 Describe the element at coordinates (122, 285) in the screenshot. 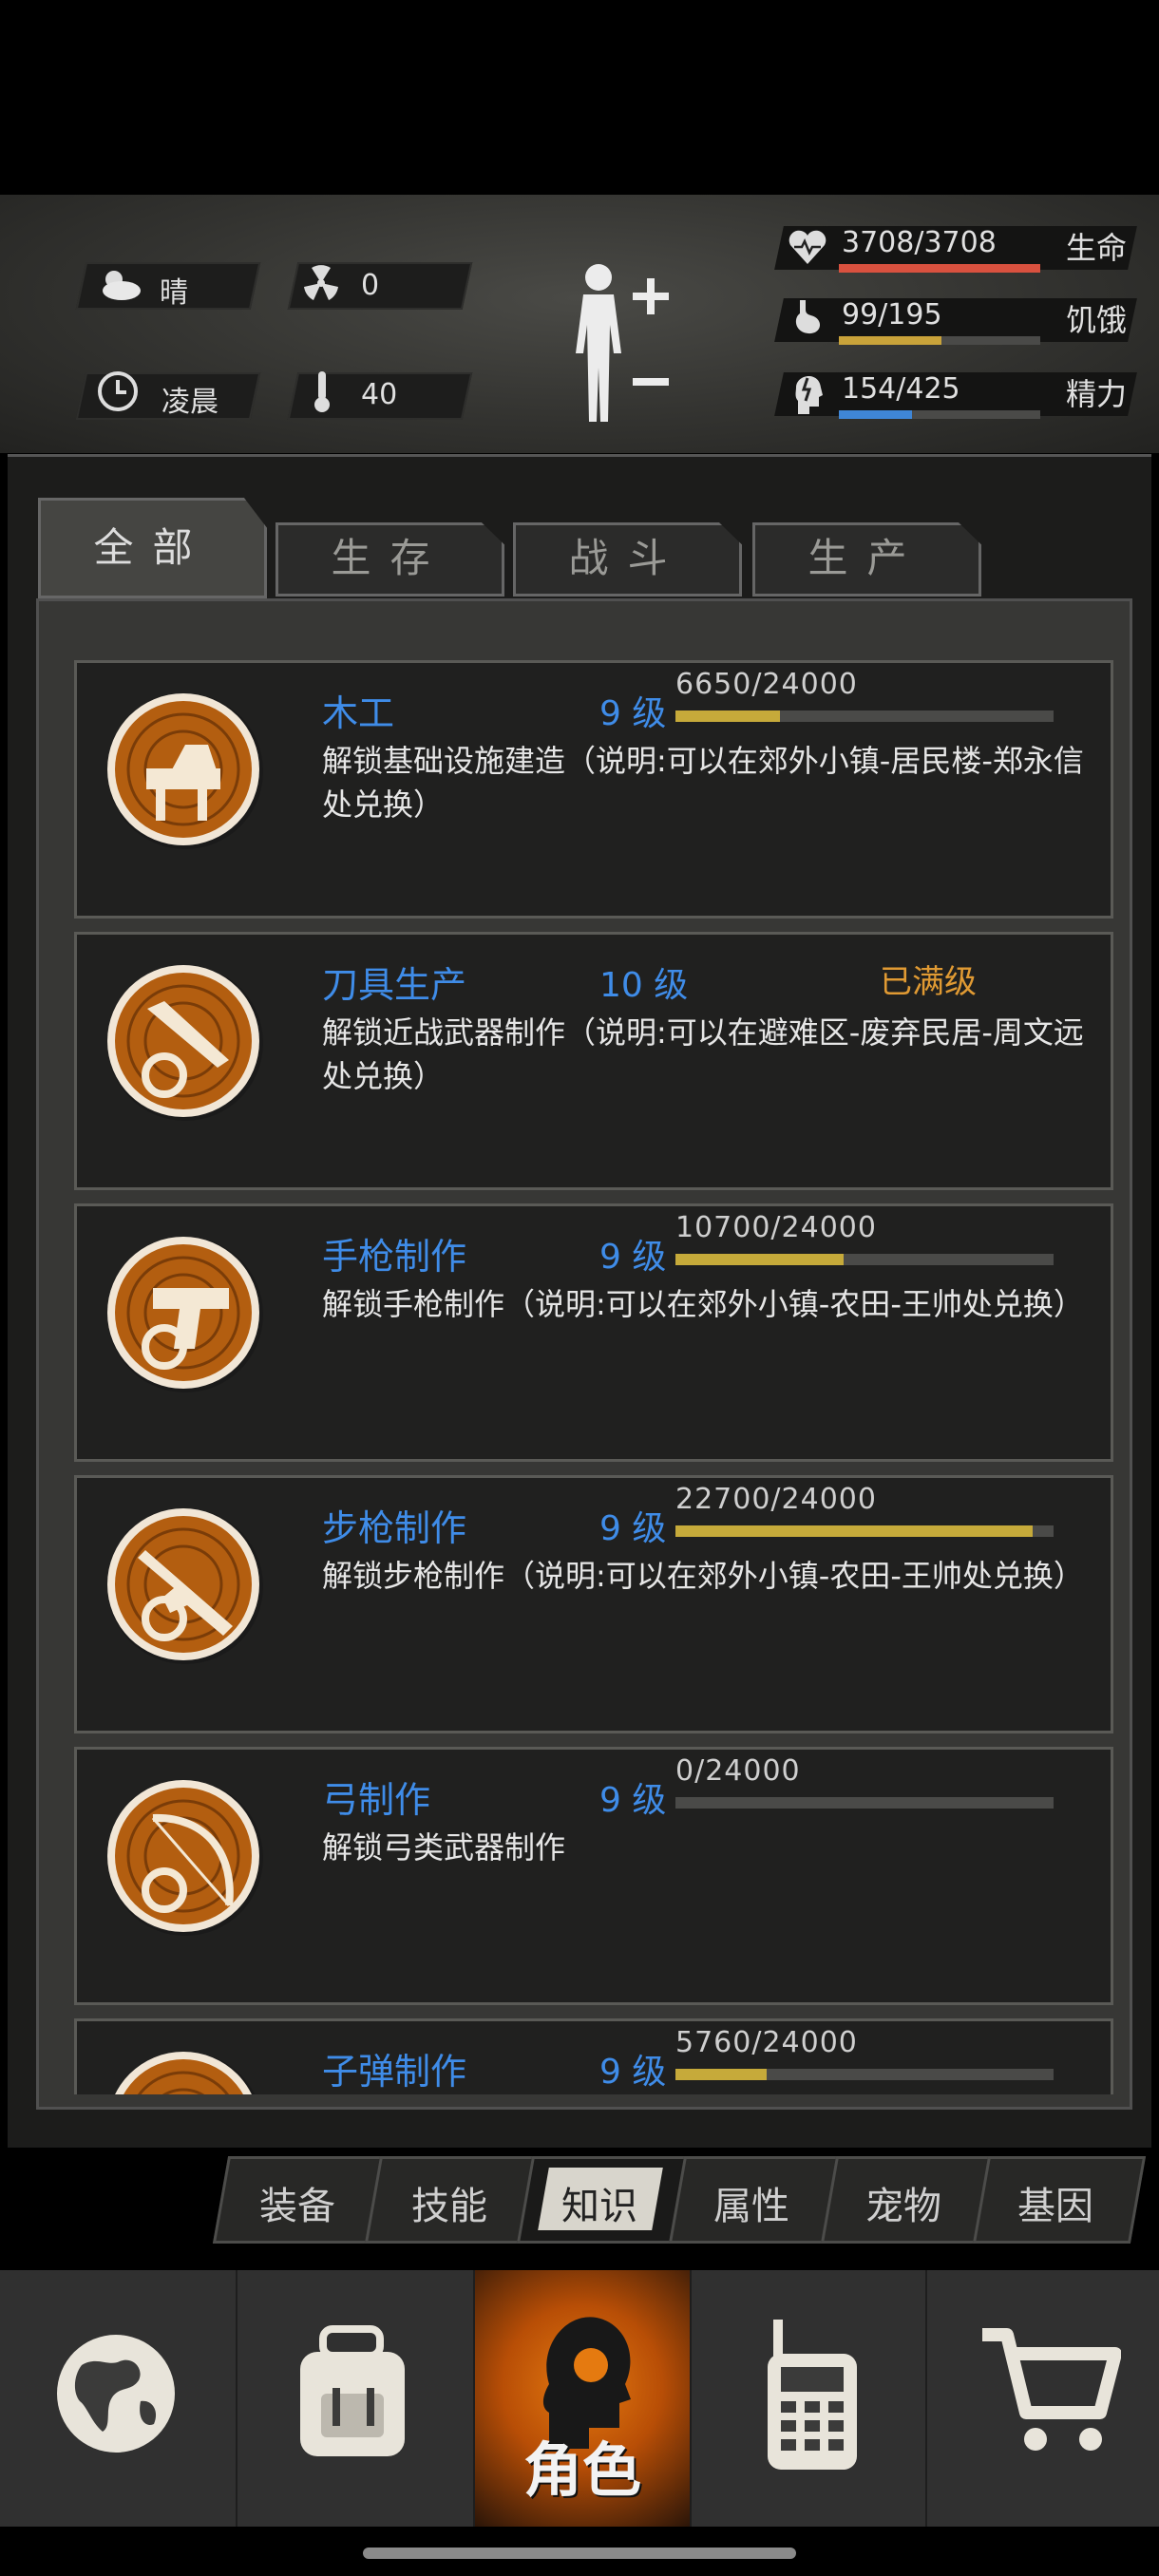

I see `cloud-sun-icon` at that location.